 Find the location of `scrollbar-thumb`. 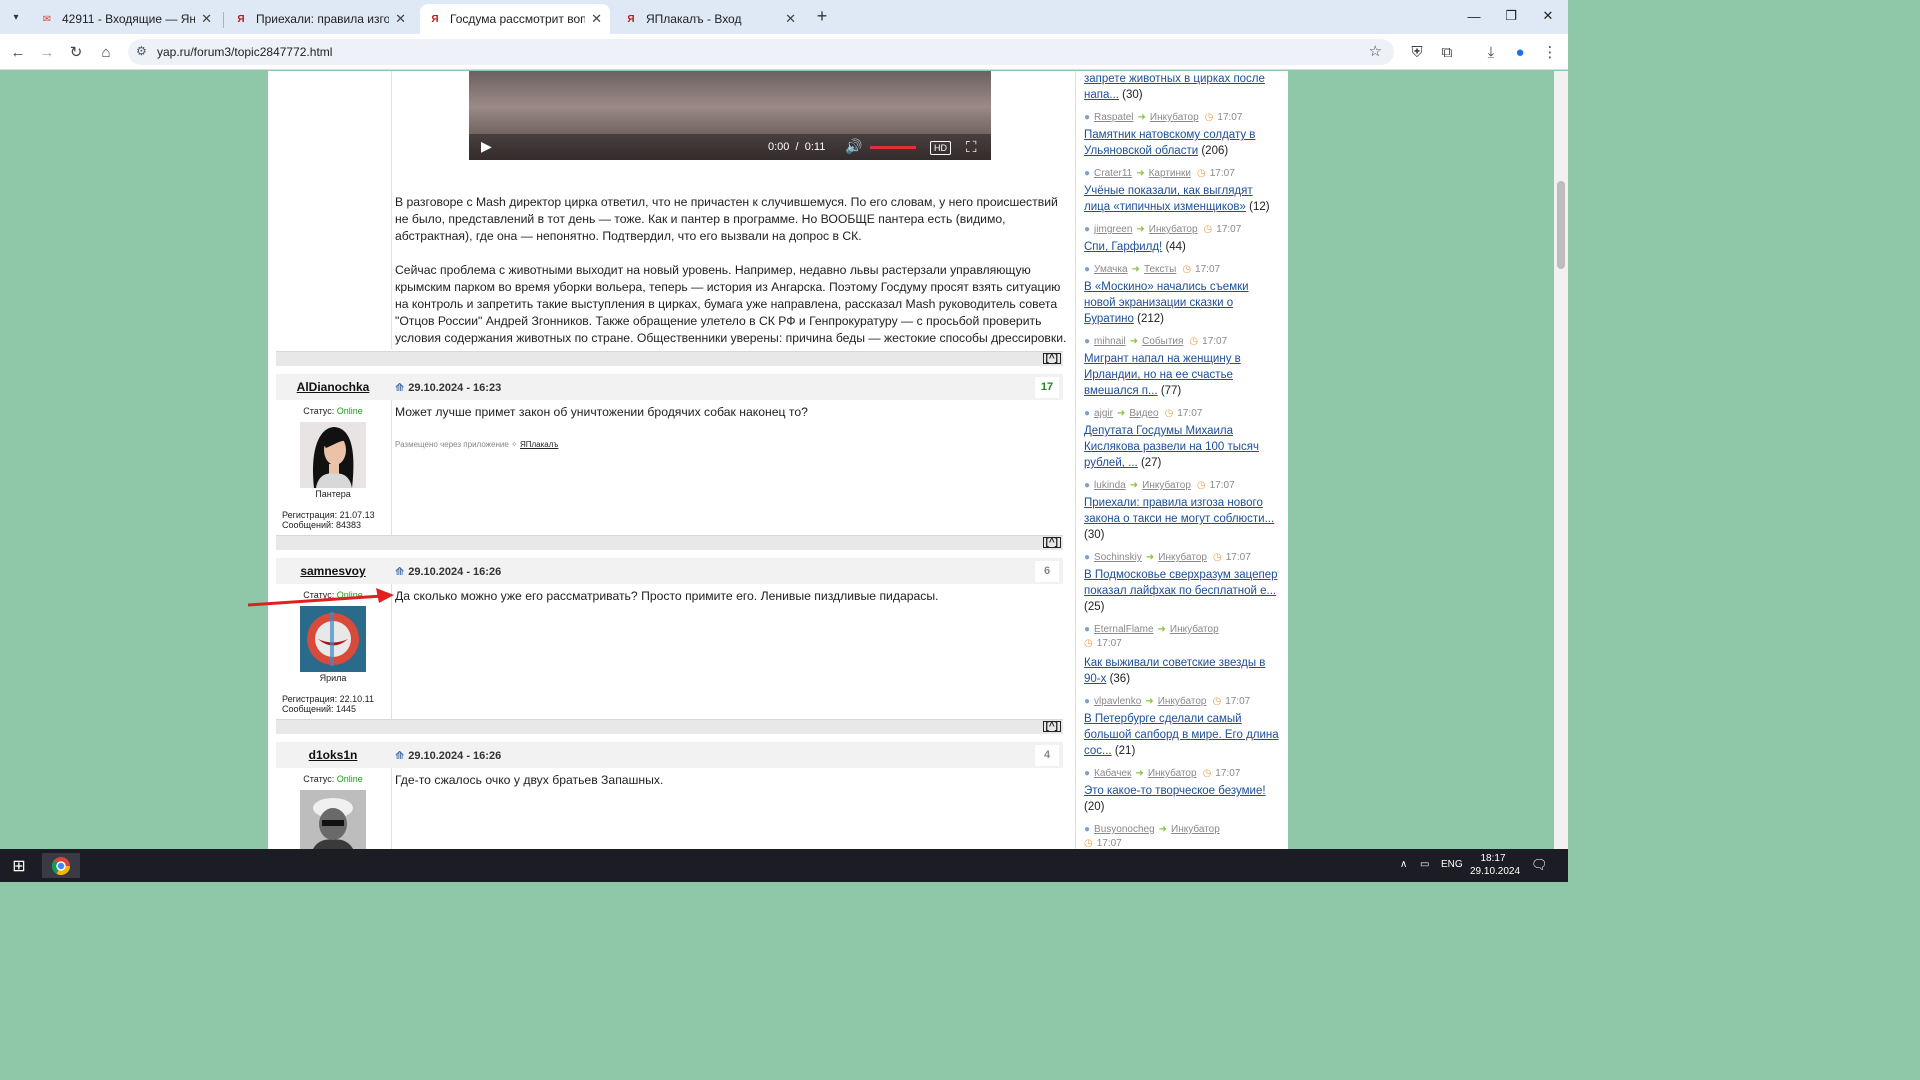

scrollbar-thumb is located at coordinates (1561, 225).